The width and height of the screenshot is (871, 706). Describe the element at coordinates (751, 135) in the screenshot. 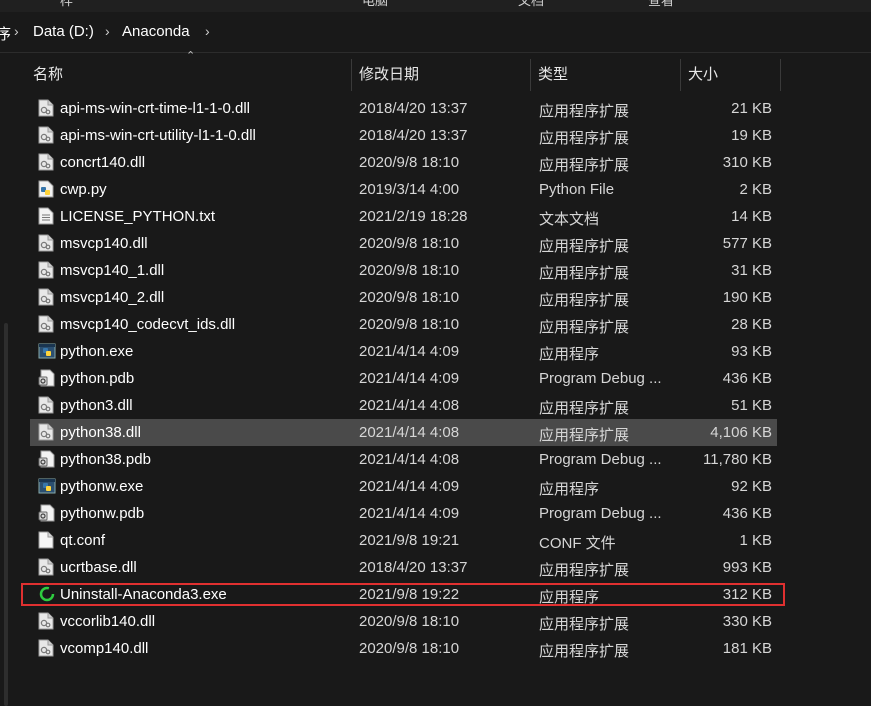

I see `file-size: 19 KB` at that location.